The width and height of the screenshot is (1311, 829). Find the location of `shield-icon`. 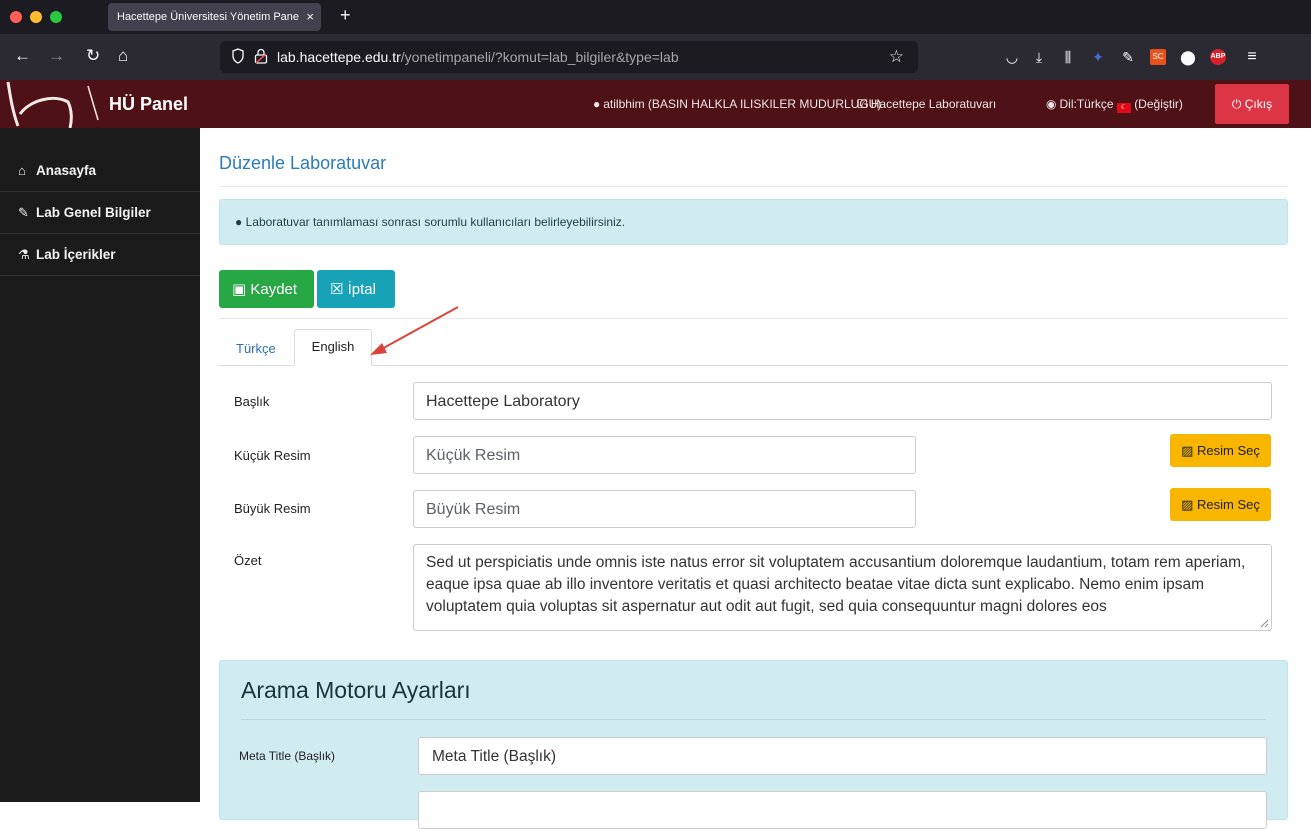

shield-icon is located at coordinates (238, 56).